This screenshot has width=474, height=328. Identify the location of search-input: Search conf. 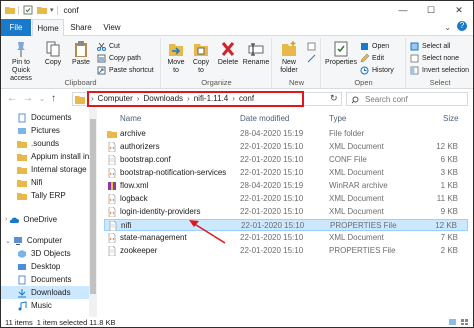
(407, 99).